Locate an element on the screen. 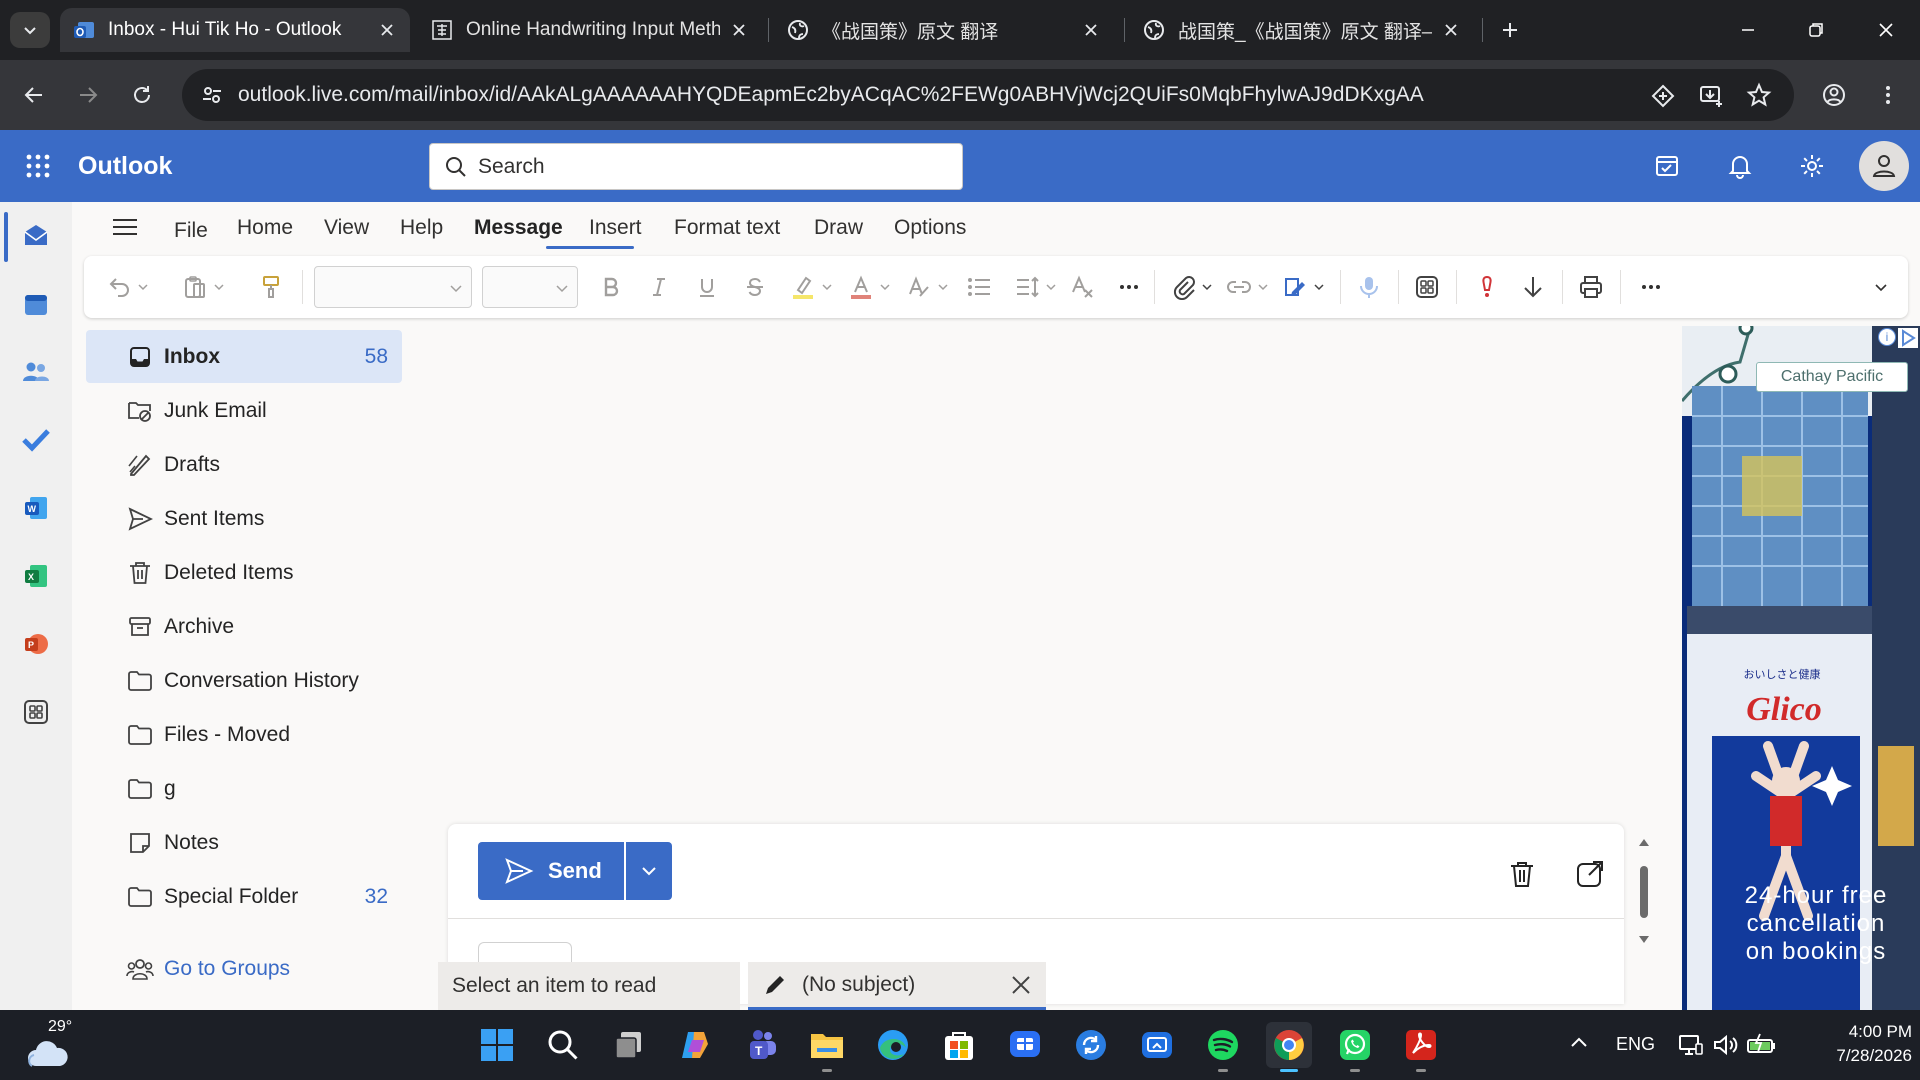 The width and height of the screenshot is (1920, 1080). folder-deleted-items: Deleted Items is located at coordinates (244, 572).